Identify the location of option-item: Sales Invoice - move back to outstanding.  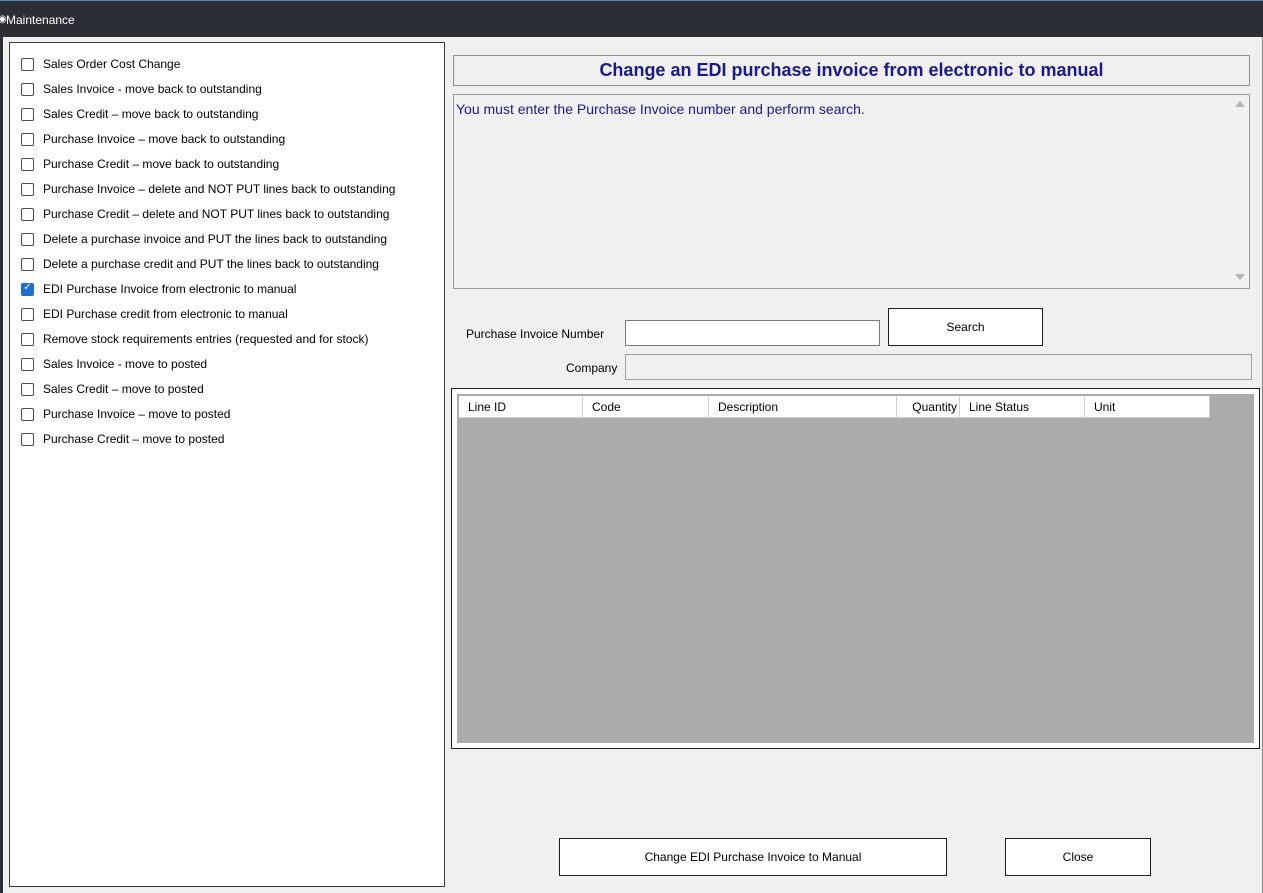
(141, 89).